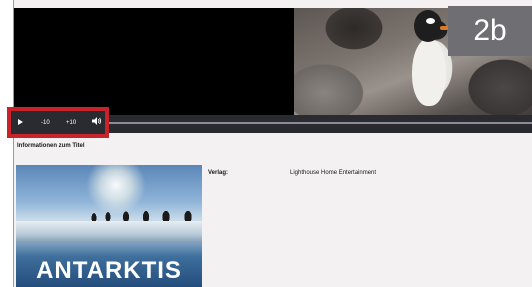  What do you see at coordinates (109, 232) in the screenshot?
I see `cover-ice` at bounding box center [109, 232].